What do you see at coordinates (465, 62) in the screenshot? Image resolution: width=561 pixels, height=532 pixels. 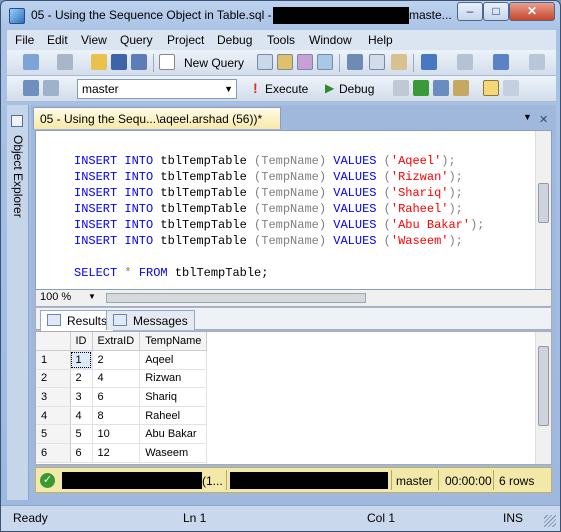 I see `redo-icon` at bounding box center [465, 62].